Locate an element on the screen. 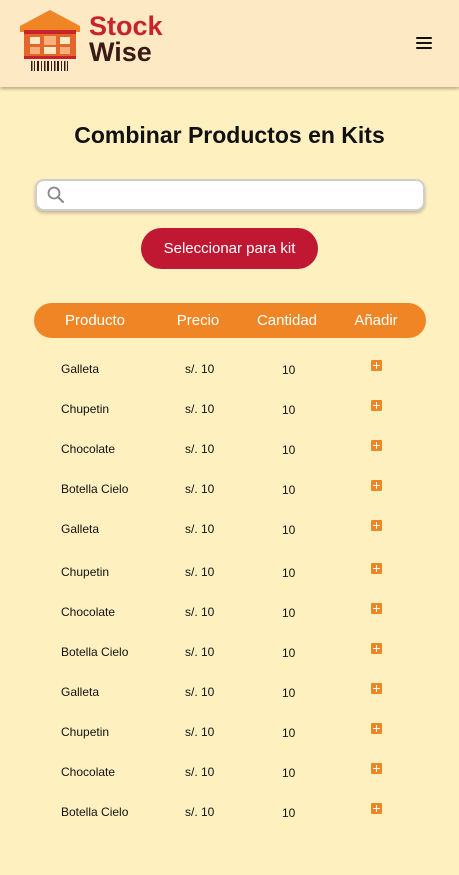 The width and height of the screenshot is (459, 875). column-header-add: Añadir is located at coordinates (376, 320).